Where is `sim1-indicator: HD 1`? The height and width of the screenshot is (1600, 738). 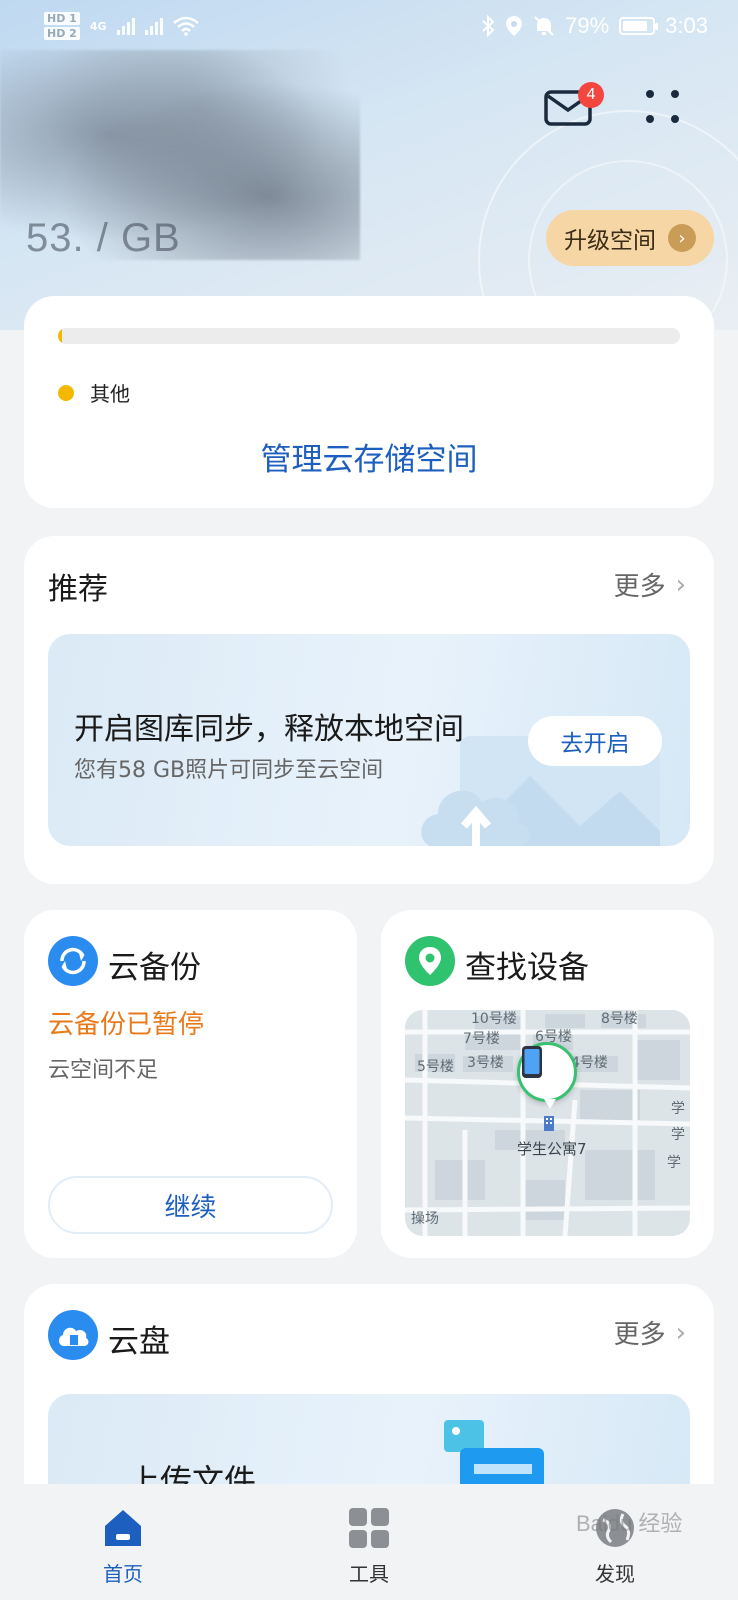
sim1-indicator: HD 1 is located at coordinates (62, 18).